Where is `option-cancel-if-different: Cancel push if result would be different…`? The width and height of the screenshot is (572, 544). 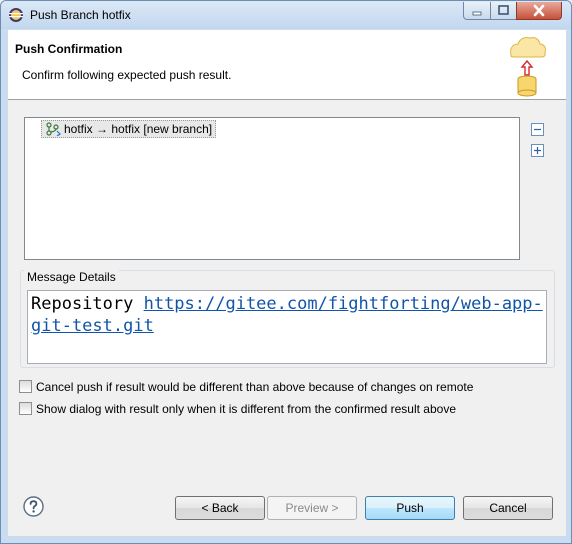
option-cancel-if-different: Cancel push if result would be different… is located at coordinates (246, 387).